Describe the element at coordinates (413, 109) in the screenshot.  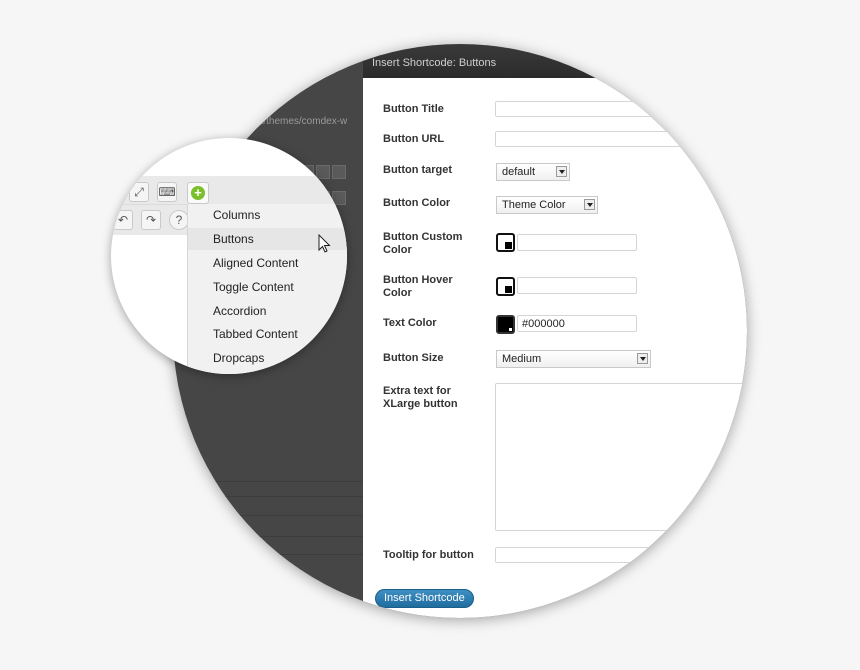
I see `button-title-label: Button Title` at that location.